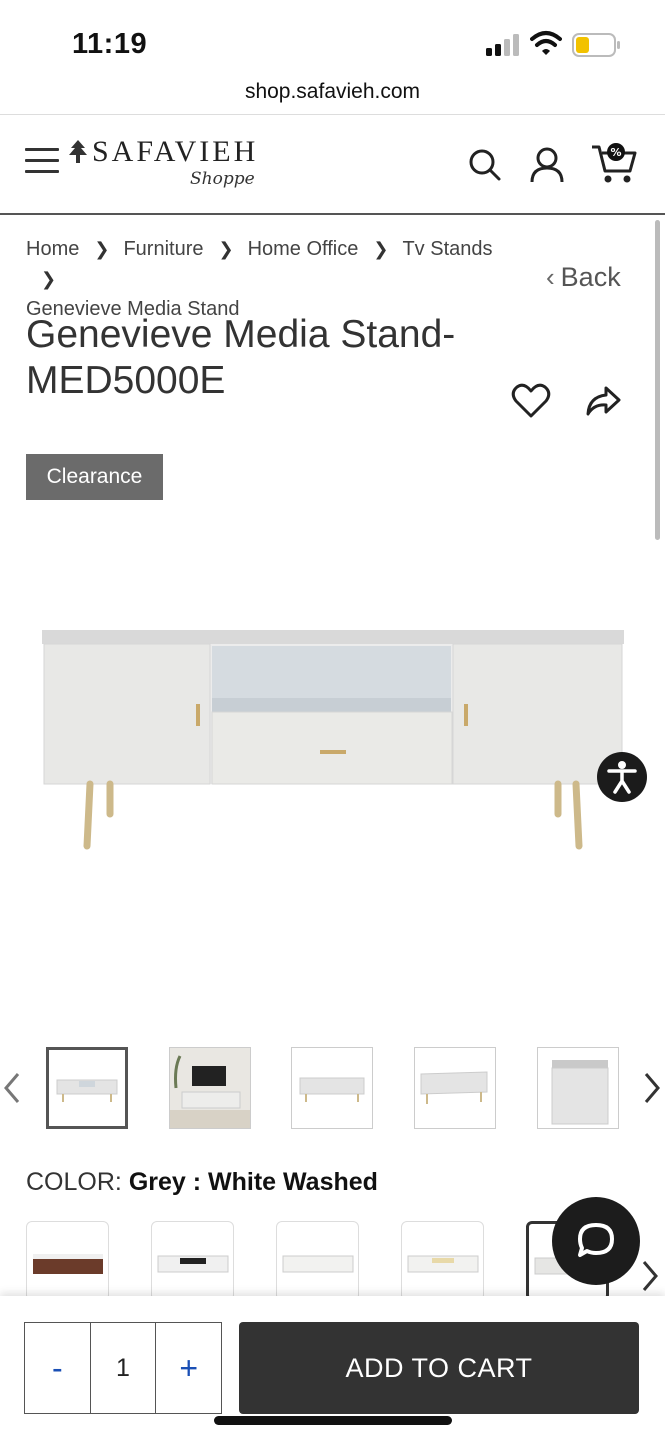 This screenshot has height=1440, width=665. Describe the element at coordinates (547, 165) in the screenshot. I see `account-icon` at that location.